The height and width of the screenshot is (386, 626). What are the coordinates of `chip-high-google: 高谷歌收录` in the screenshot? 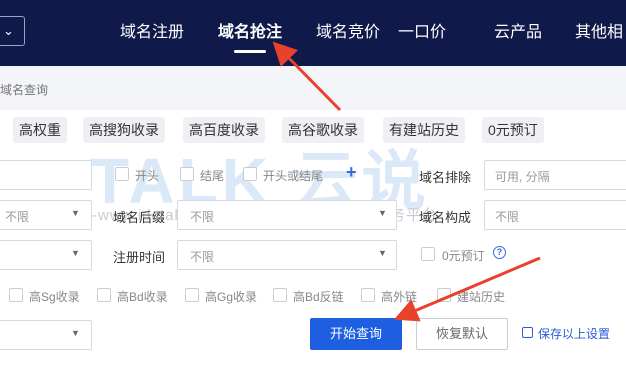 It's located at (323, 130).